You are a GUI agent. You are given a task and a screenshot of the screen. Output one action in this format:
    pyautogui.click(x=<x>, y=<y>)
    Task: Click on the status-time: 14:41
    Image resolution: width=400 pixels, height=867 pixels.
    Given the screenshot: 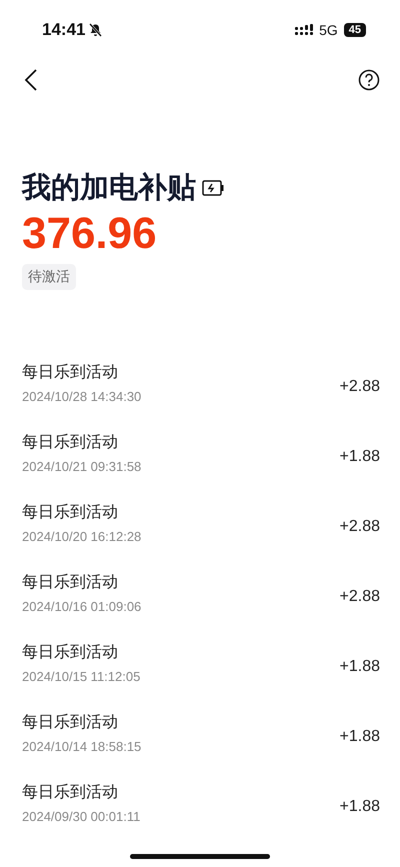 What is the action you would take?
    pyautogui.click(x=64, y=30)
    